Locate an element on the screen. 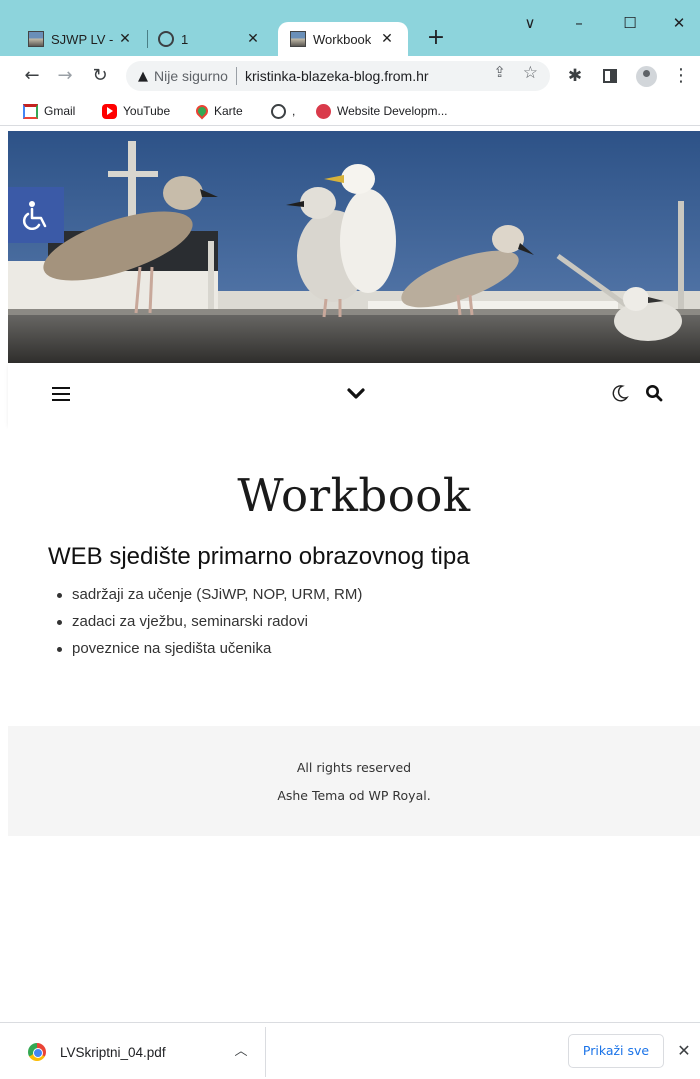 This screenshot has width=700, height=1079. tab-workbook: Workbook ✕ is located at coordinates (343, 39).